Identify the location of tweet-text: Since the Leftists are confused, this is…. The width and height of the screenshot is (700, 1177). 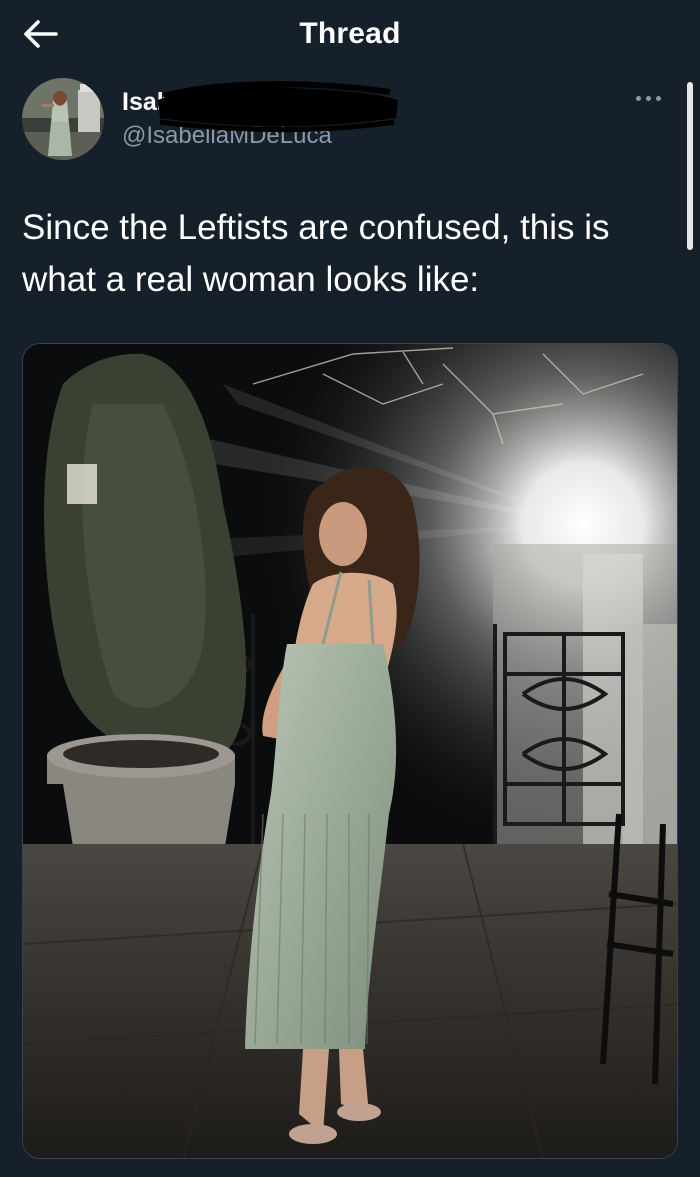
(316, 253).